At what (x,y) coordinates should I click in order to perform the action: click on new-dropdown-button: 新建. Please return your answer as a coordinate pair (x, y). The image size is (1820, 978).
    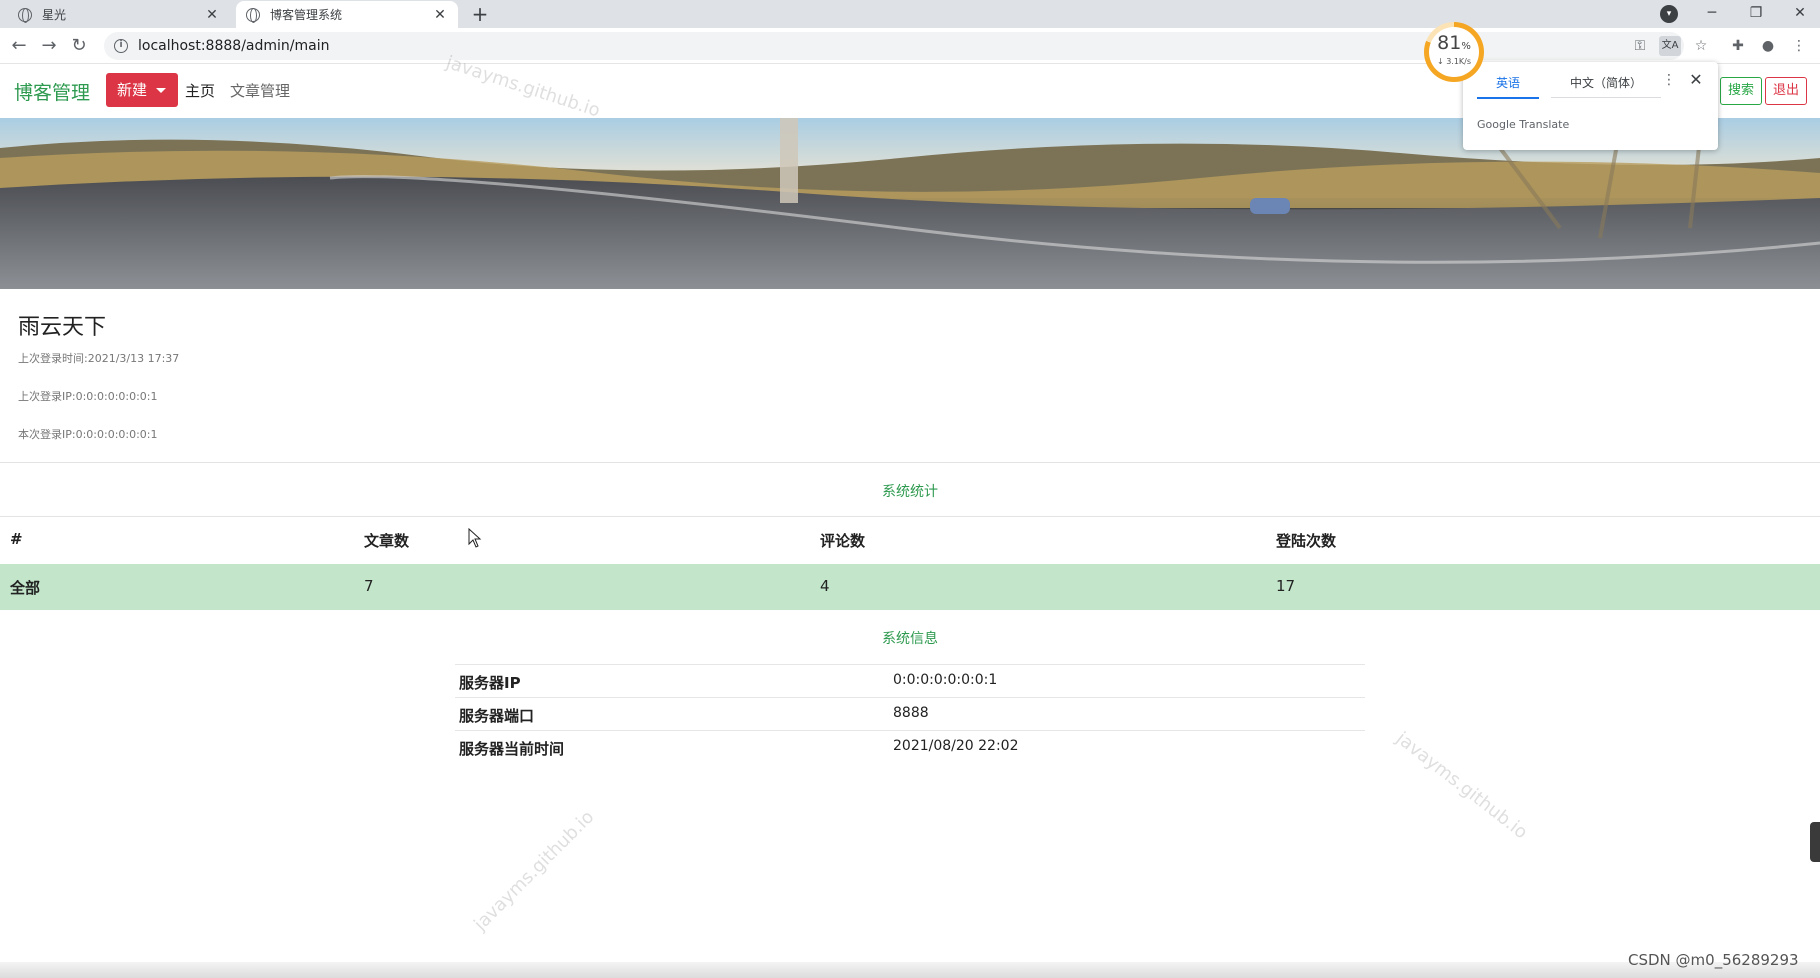
    Looking at the image, I should click on (142, 90).